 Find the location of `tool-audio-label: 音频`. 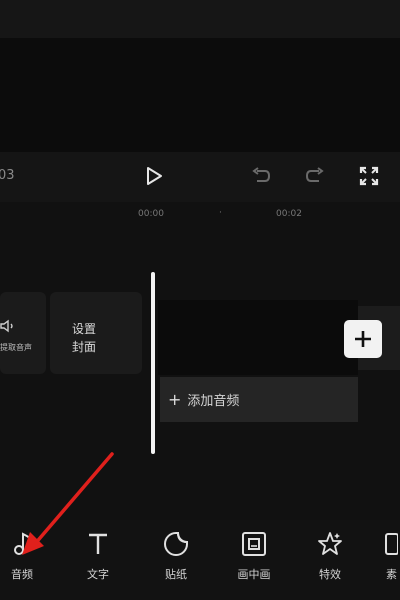

tool-audio-label: 音频 is located at coordinates (22, 574).